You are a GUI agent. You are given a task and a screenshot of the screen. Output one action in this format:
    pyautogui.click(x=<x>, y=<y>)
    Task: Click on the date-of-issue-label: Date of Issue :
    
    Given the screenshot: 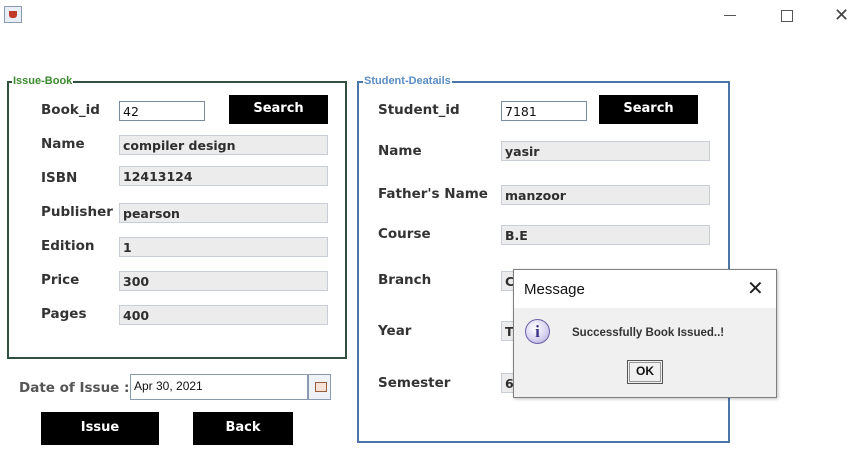 What is the action you would take?
    pyautogui.click(x=74, y=388)
    